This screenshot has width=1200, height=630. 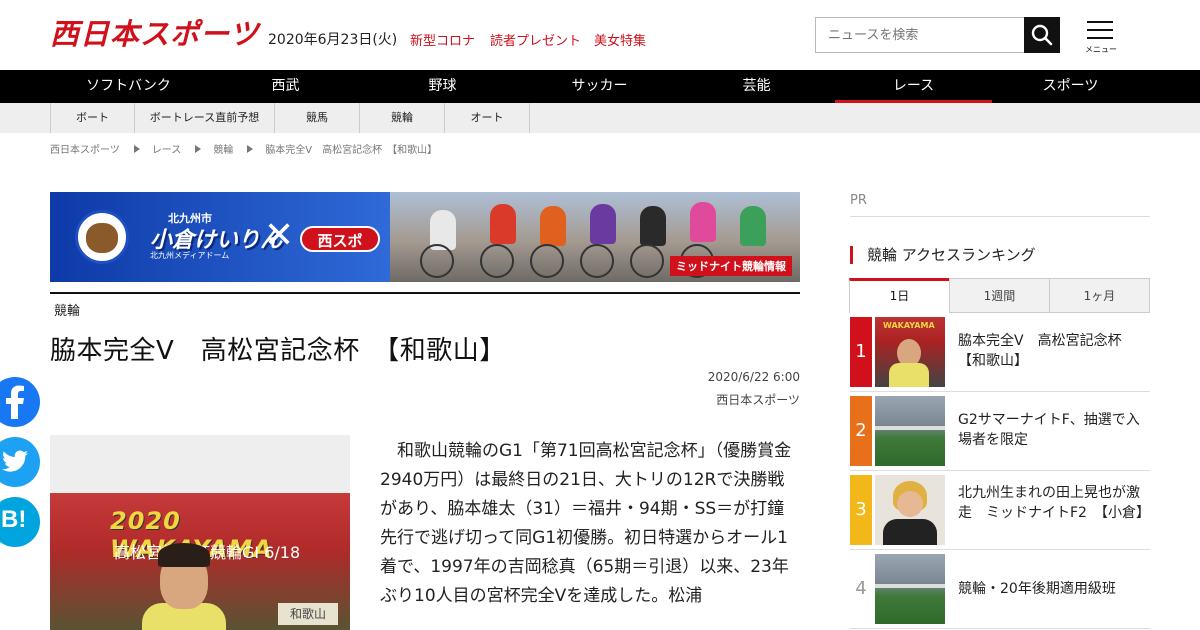 I want to click on facebook-share-button, so click(x=20, y=402).